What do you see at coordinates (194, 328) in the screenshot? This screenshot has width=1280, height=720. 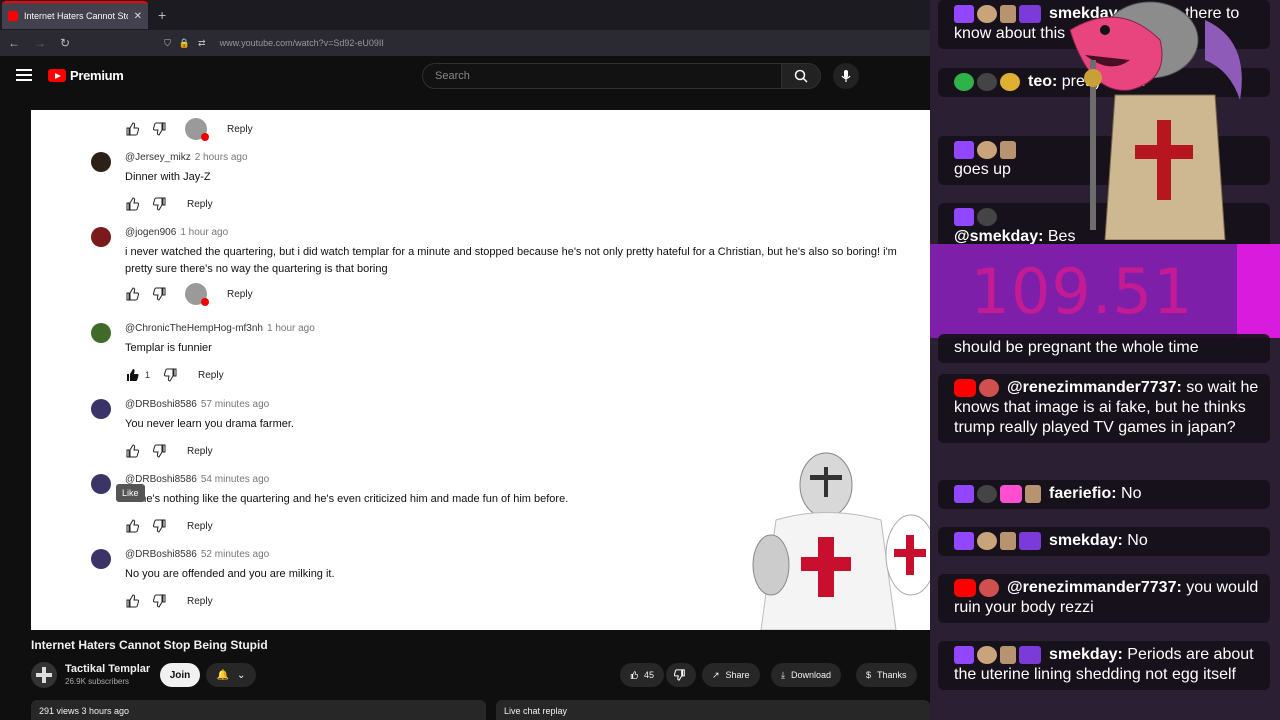 I see `author-handle: @ChronicTheHempHog-mf3nh` at bounding box center [194, 328].